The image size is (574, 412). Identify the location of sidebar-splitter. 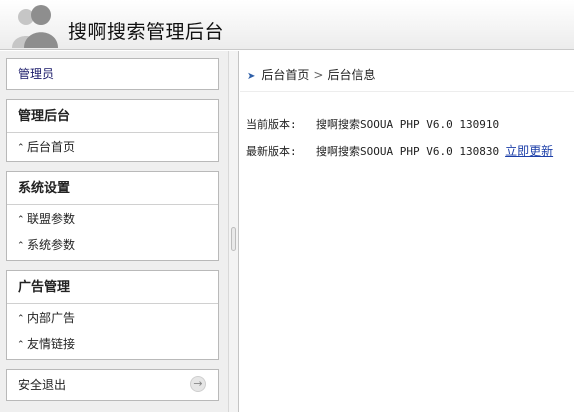
(233, 231).